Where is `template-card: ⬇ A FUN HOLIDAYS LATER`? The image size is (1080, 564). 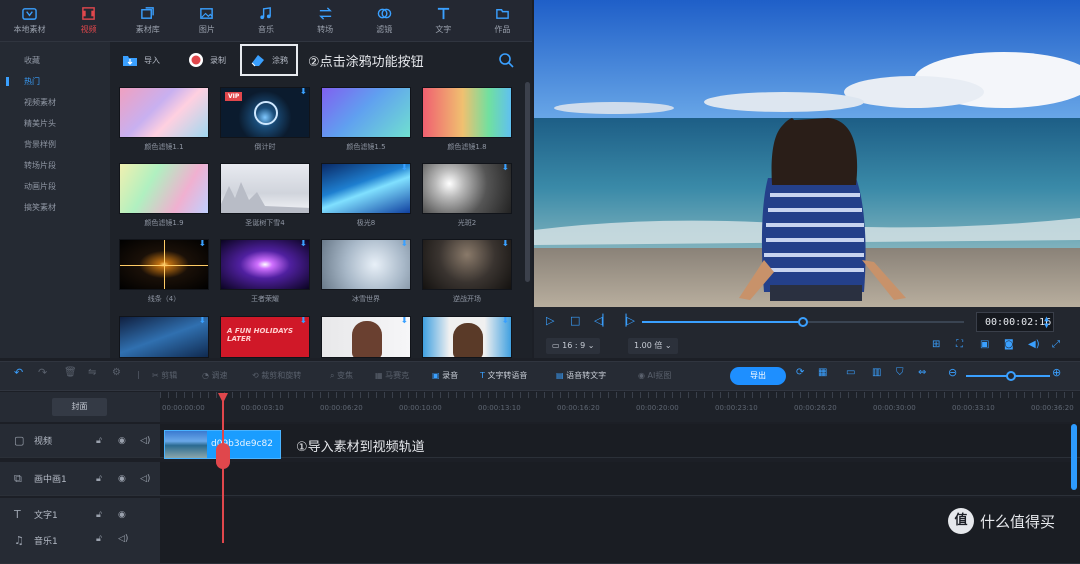 template-card: ⬇ A FUN HOLIDAYS LATER is located at coordinates (265, 337).